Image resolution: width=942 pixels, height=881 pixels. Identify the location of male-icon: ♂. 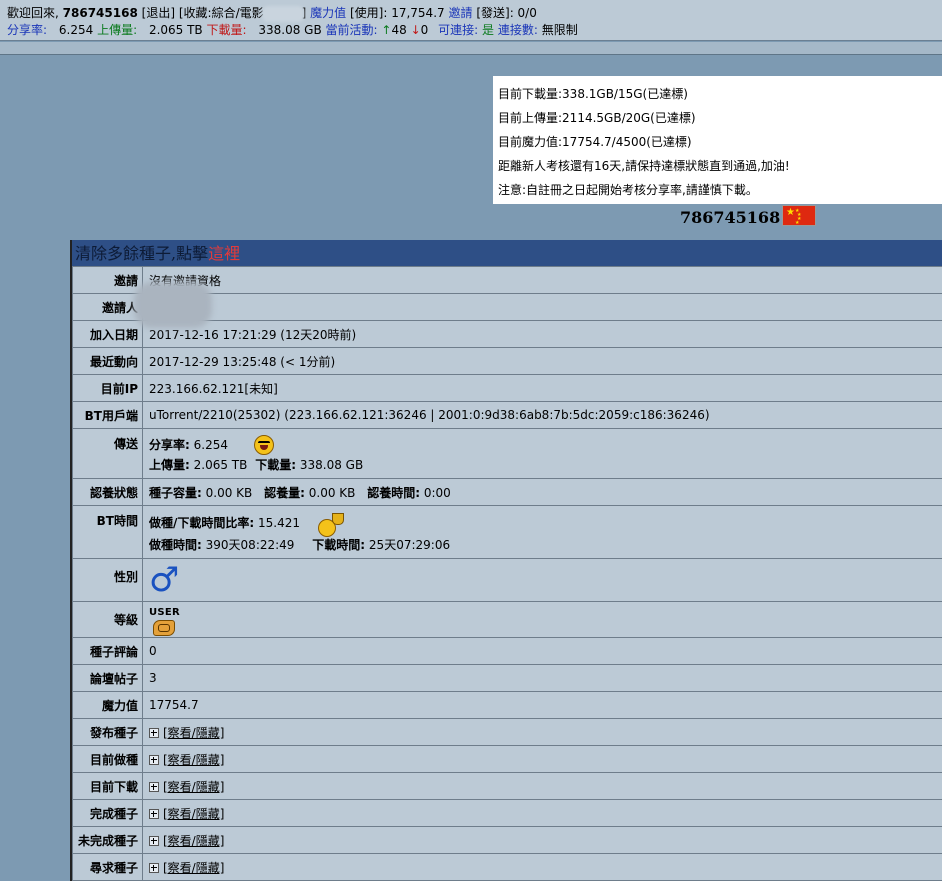
(164, 580).